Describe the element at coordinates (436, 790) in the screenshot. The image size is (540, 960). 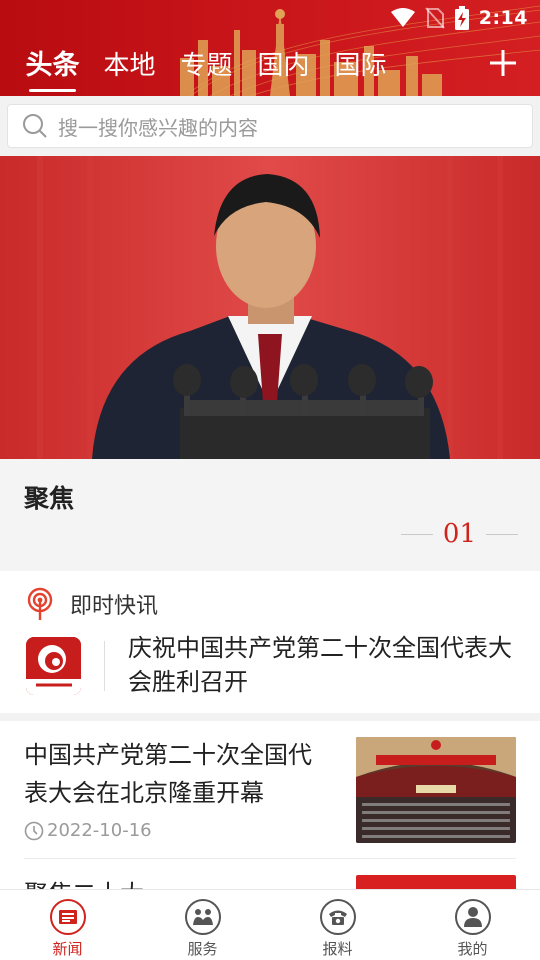
I see `news-item-thumbnail` at that location.